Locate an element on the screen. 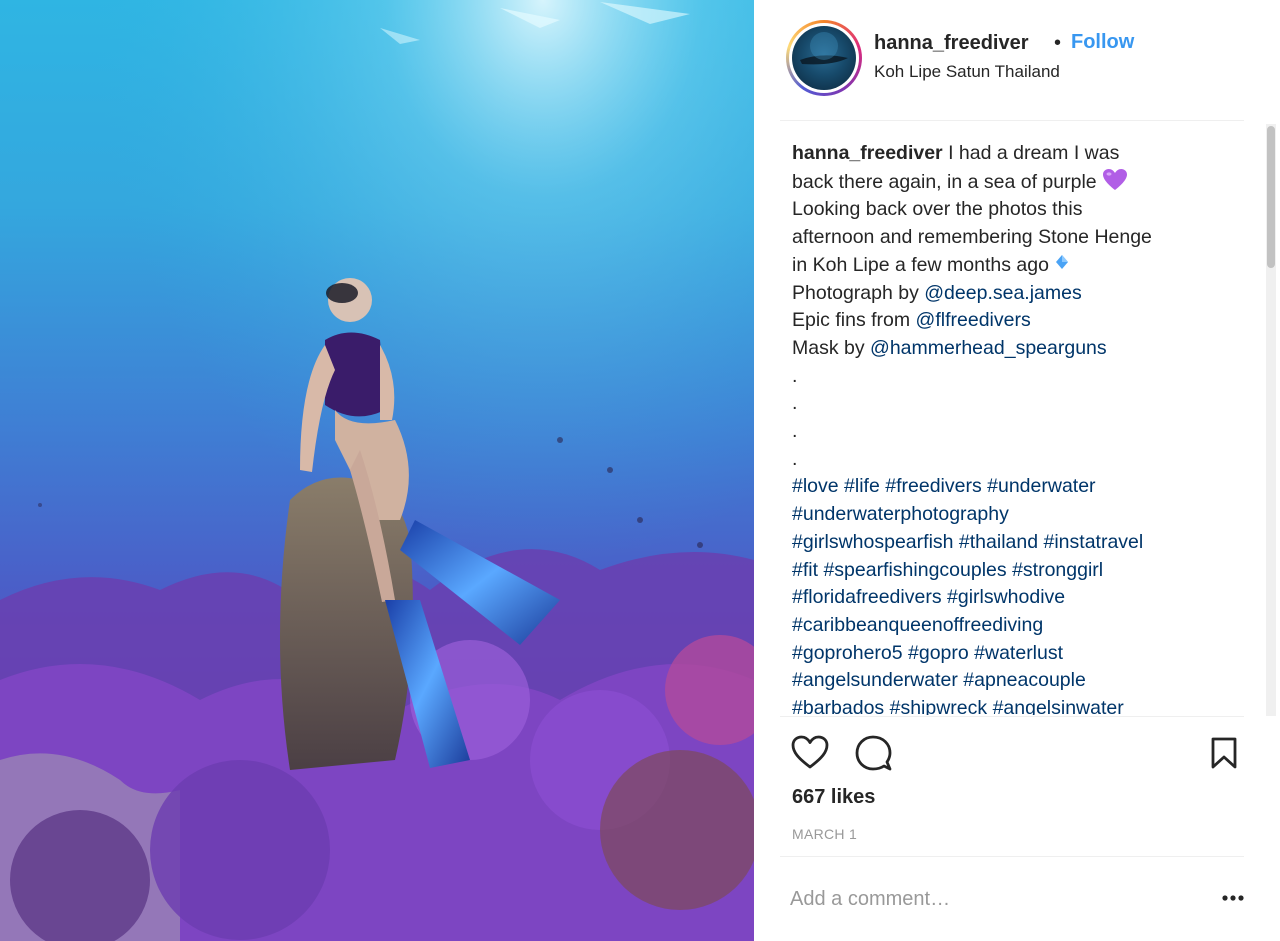  caption-line: Mask by @hammerhead_spearguns is located at coordinates (949, 347).